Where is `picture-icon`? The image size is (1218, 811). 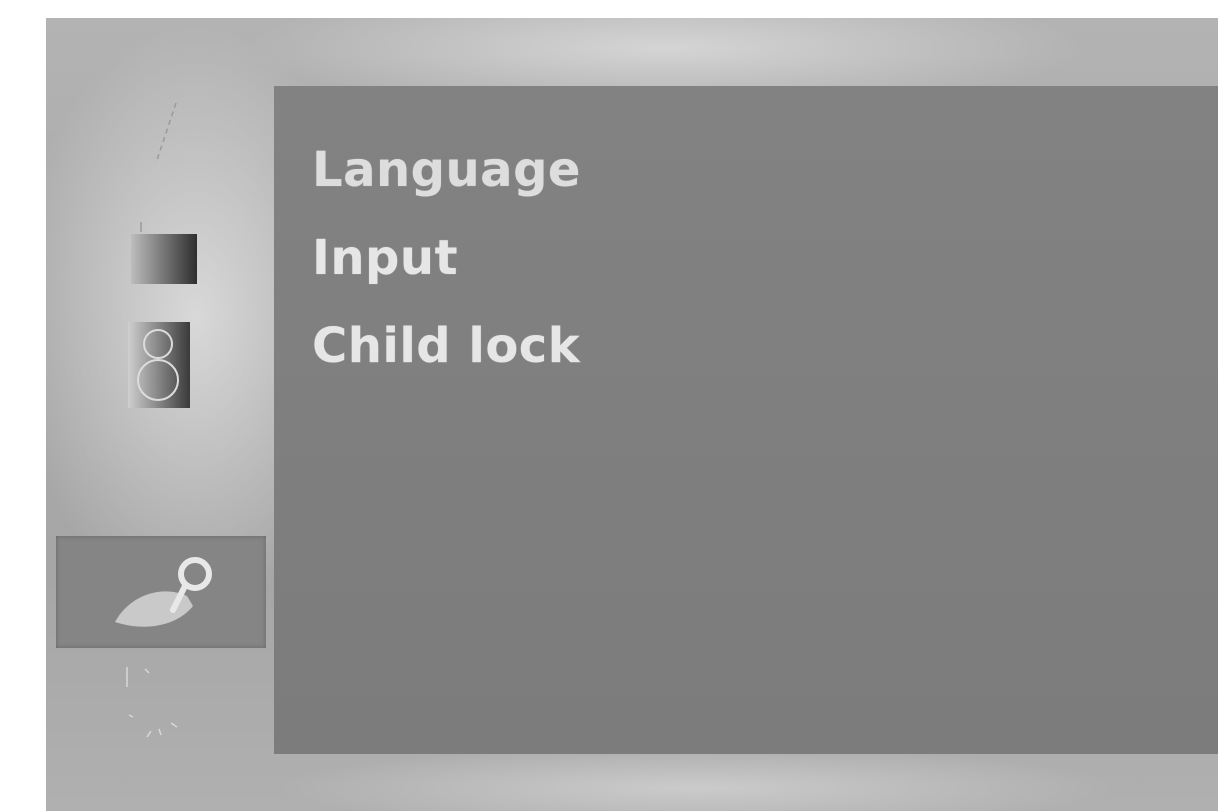 picture-icon is located at coordinates (166, 133).